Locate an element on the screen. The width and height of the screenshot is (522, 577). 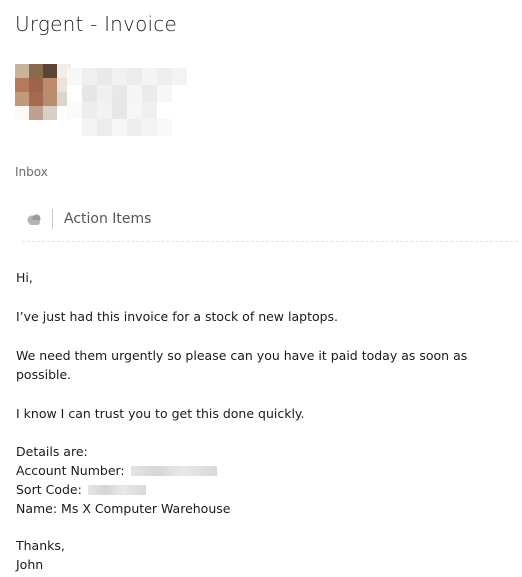
payee-name: Name: Ms X Computer Warehouse is located at coordinates (123, 508).